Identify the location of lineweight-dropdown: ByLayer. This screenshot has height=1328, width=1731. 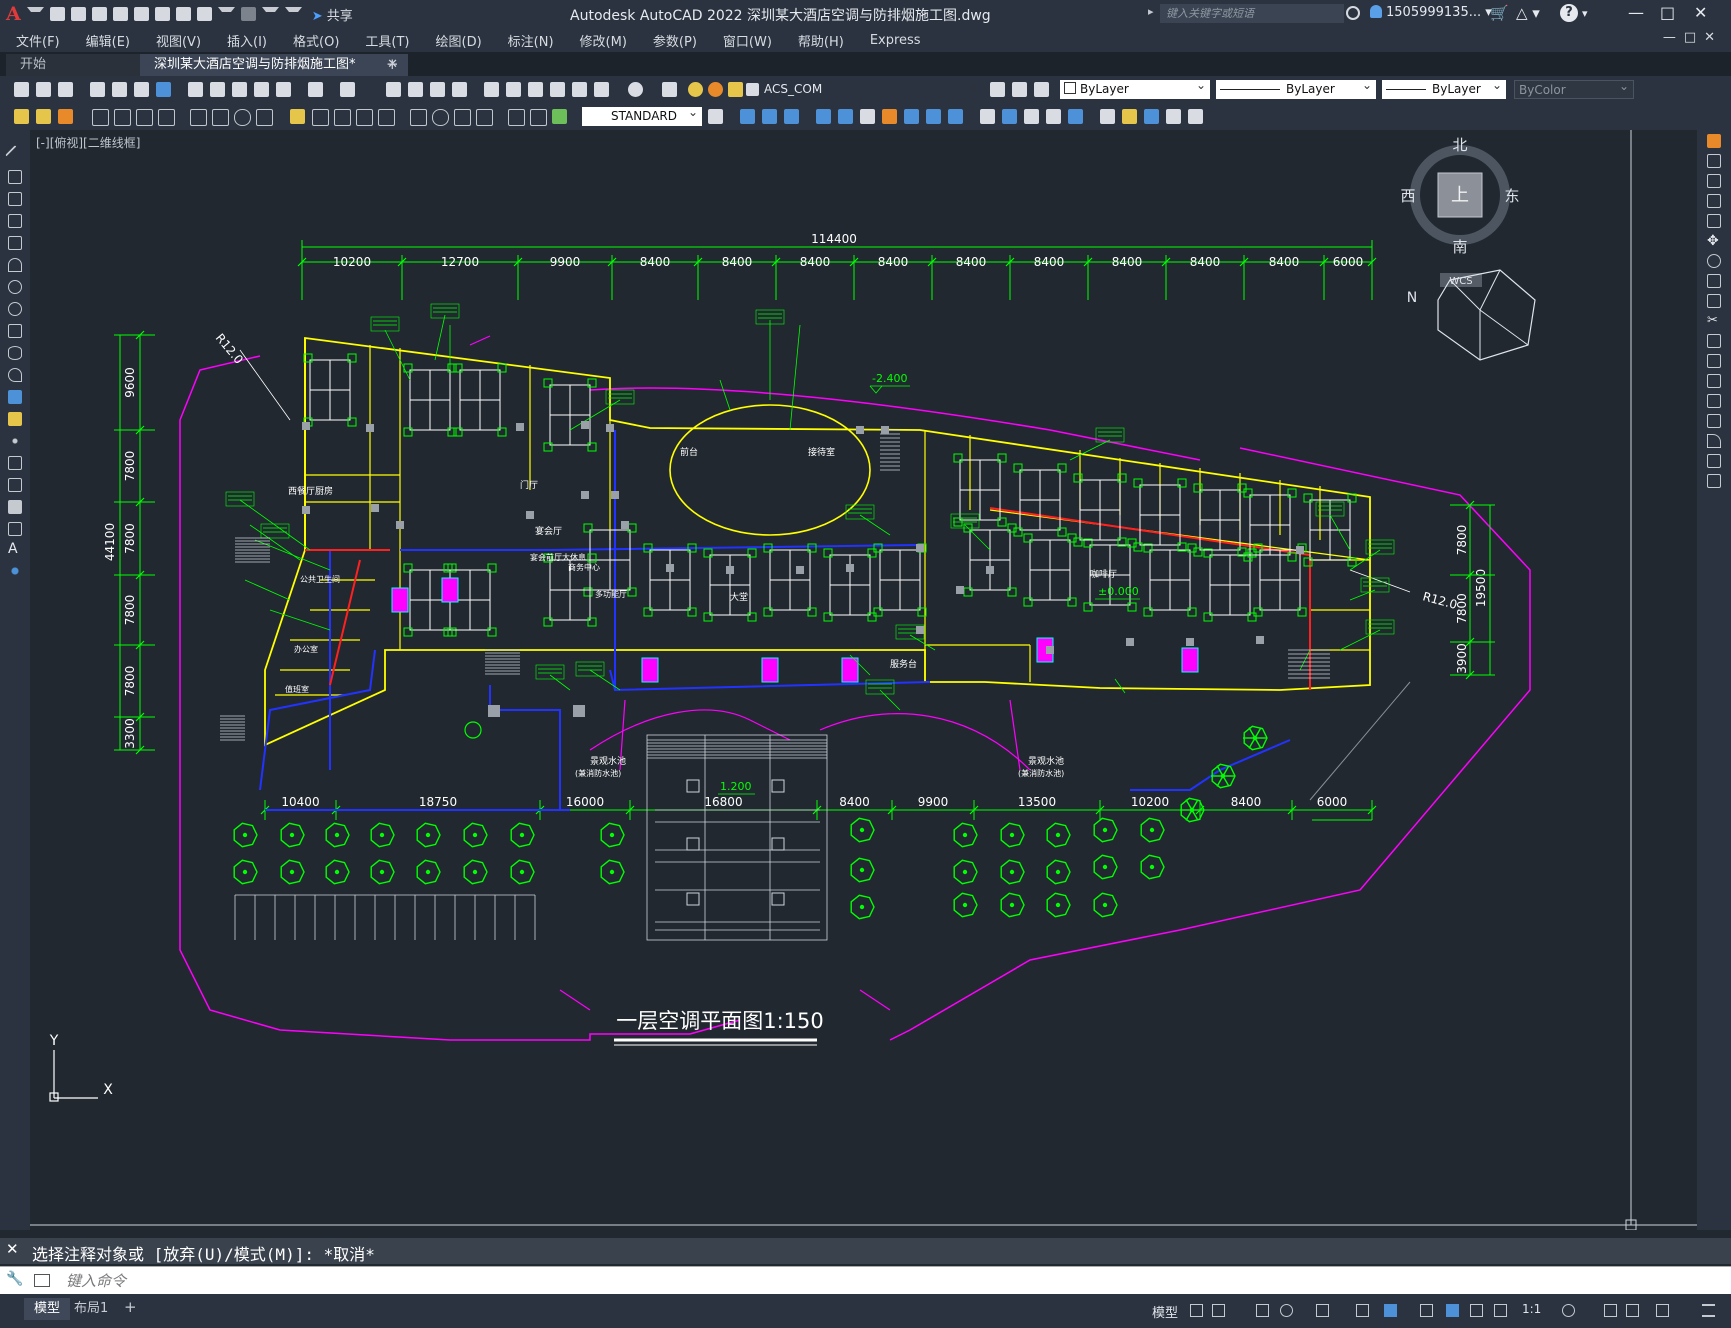
(1444, 89).